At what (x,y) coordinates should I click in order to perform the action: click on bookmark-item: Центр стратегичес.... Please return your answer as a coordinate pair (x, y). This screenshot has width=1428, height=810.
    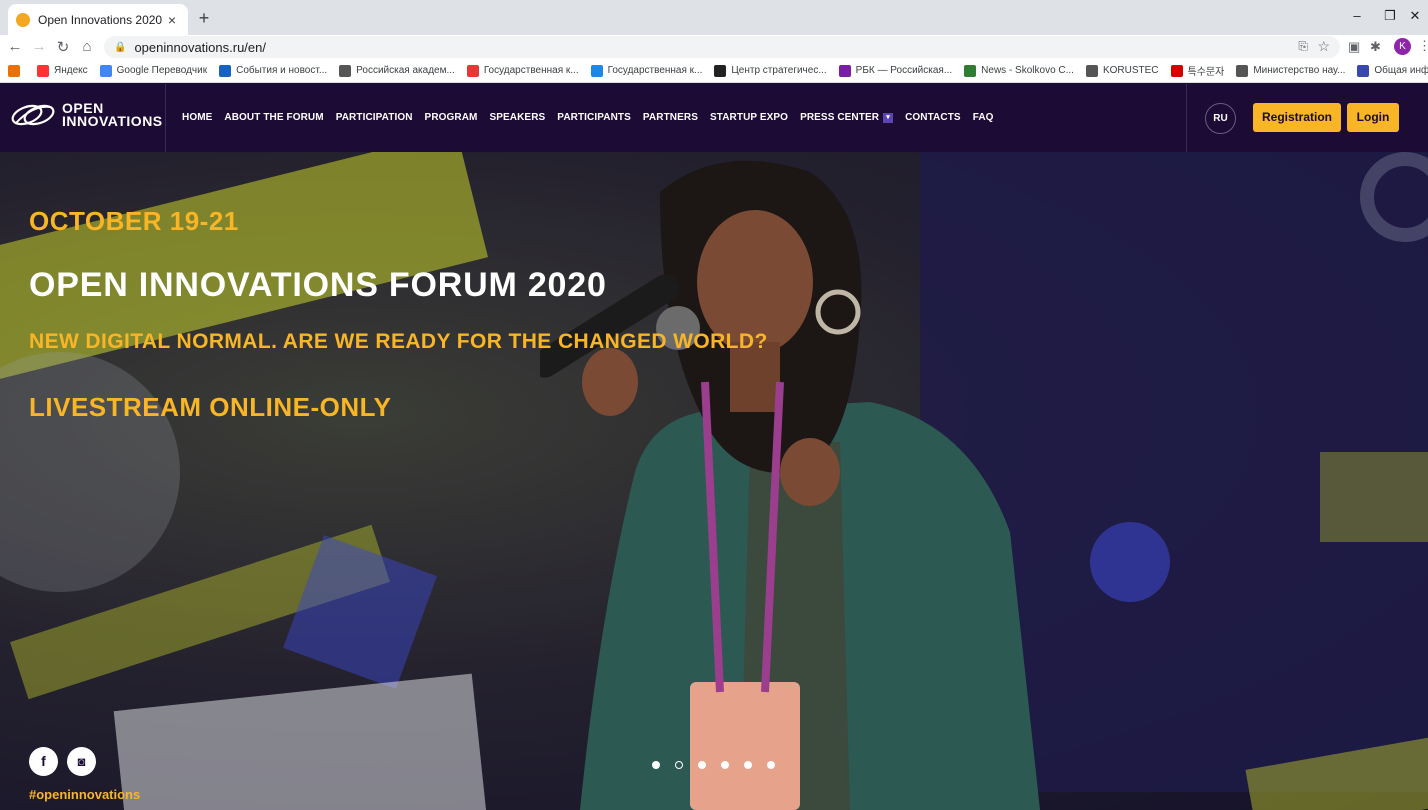
    Looking at the image, I should click on (770, 70).